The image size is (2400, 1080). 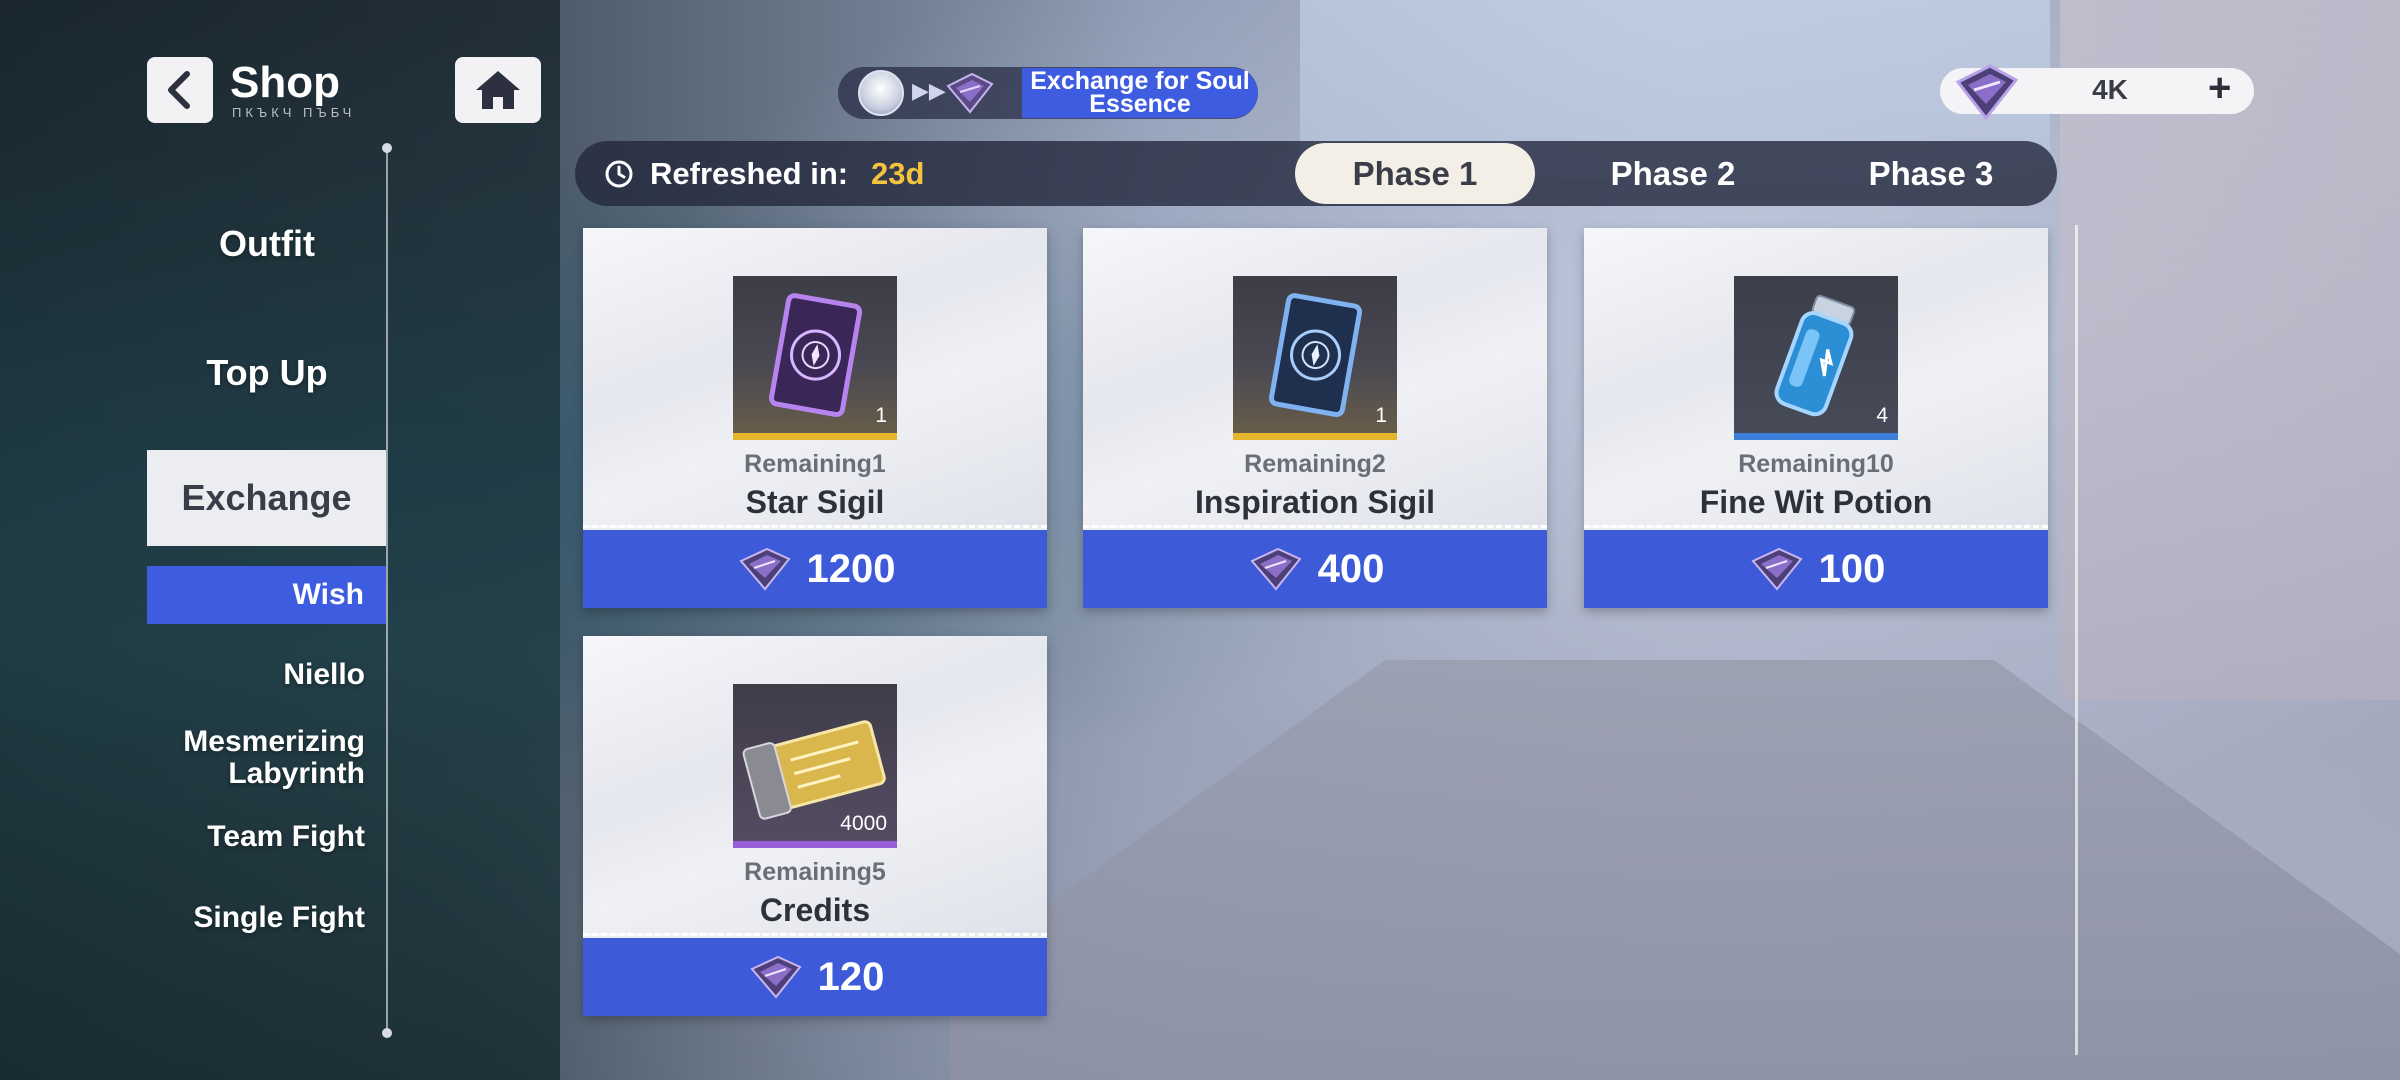 I want to click on star-sigil-icon, so click(x=815, y=355).